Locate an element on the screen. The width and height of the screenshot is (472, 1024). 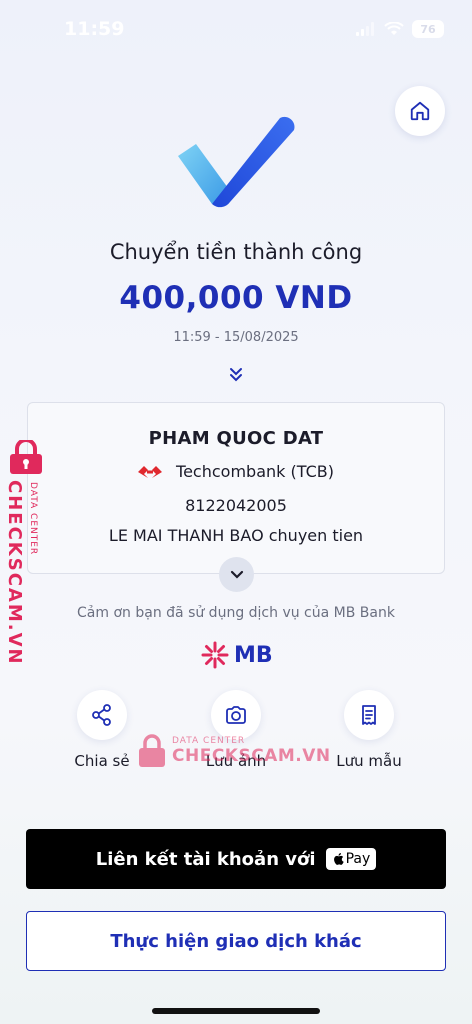
chevron-down-icon is located at coordinates (236, 574).